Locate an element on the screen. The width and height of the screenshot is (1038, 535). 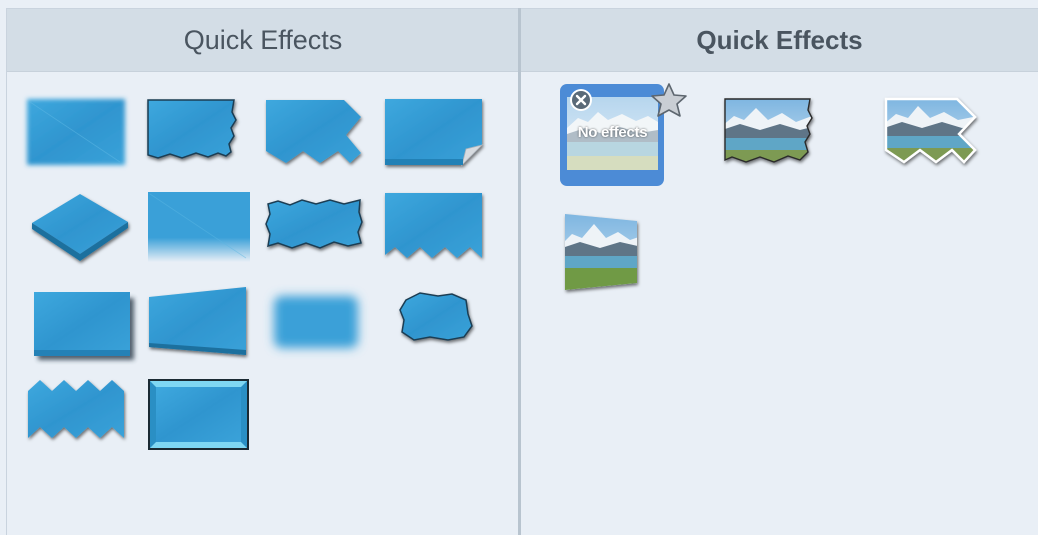
right-panel-header: Quick Effects is located at coordinates (779, 40).